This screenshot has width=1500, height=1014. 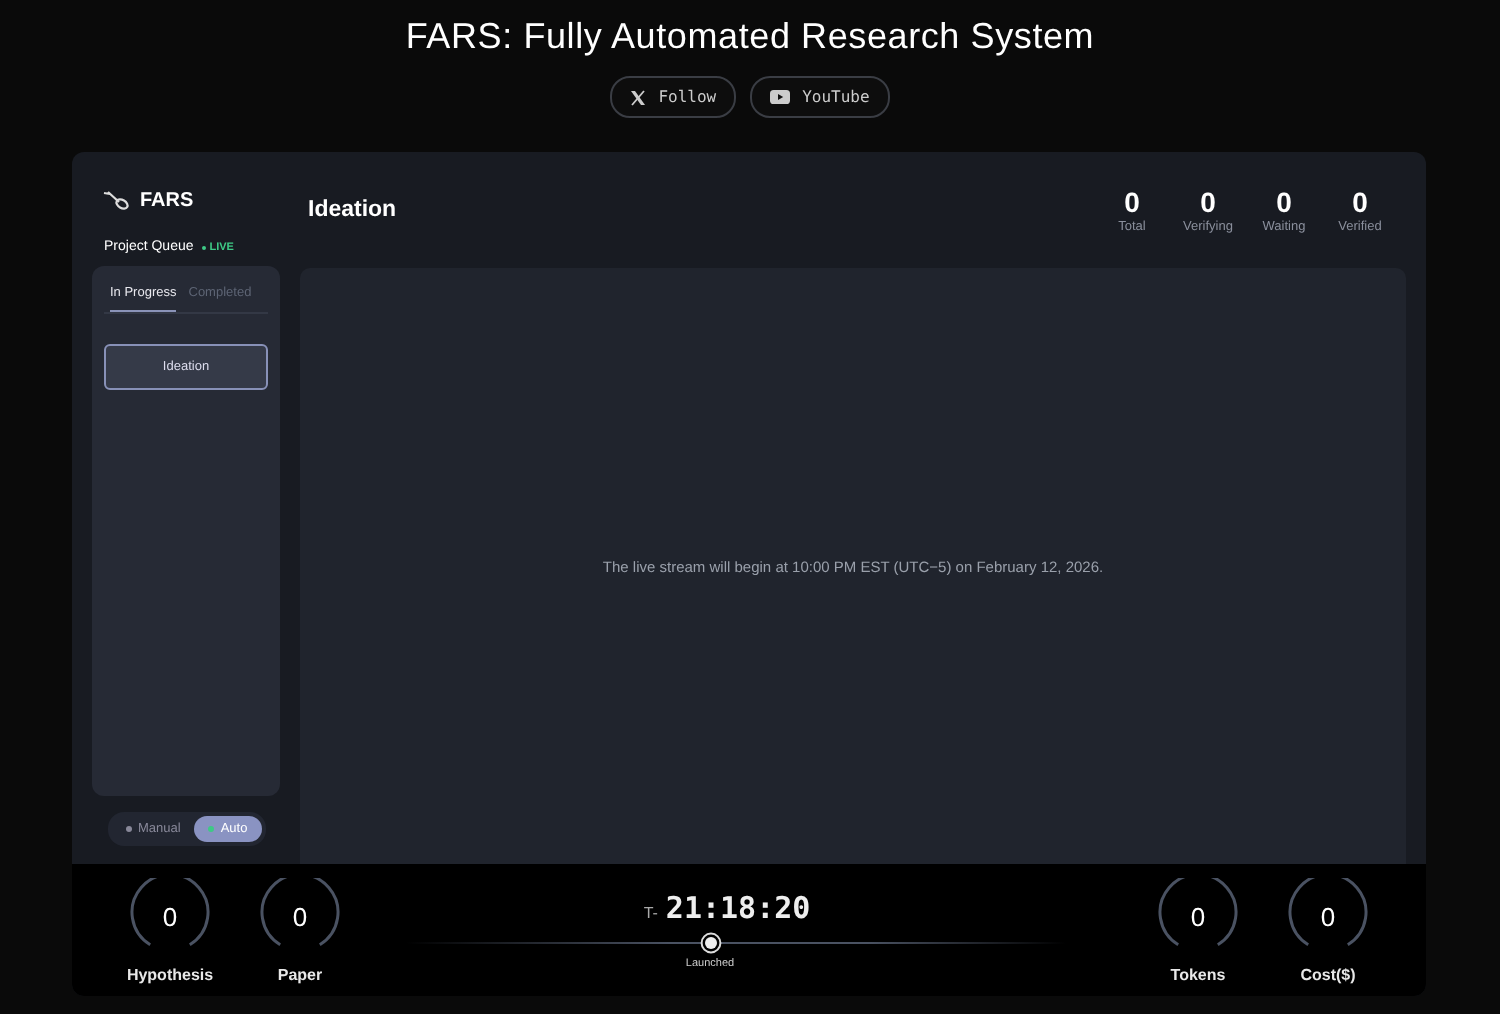 What do you see at coordinates (780, 97) in the screenshot?
I see `play-button-icon` at bounding box center [780, 97].